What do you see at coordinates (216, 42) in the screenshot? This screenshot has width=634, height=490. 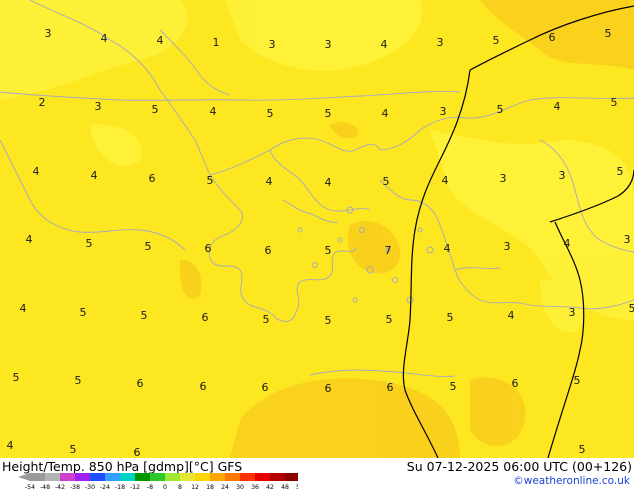 I see `value-label: 1` at bounding box center [216, 42].